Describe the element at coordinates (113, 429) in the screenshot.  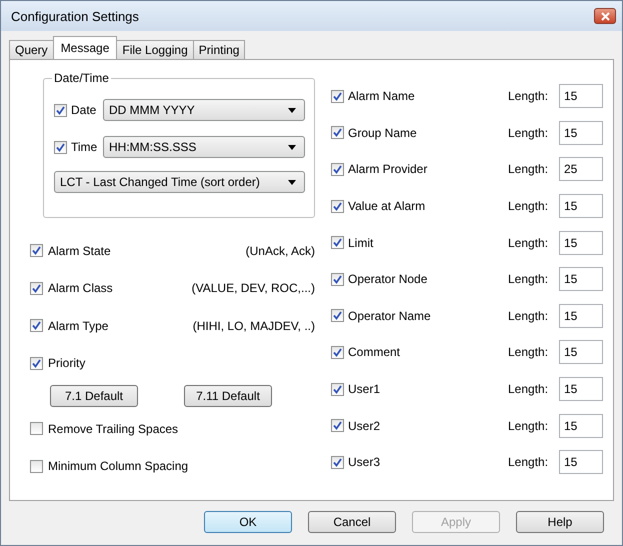
I see `checkbox-label: Remove Trailing Spaces` at that location.